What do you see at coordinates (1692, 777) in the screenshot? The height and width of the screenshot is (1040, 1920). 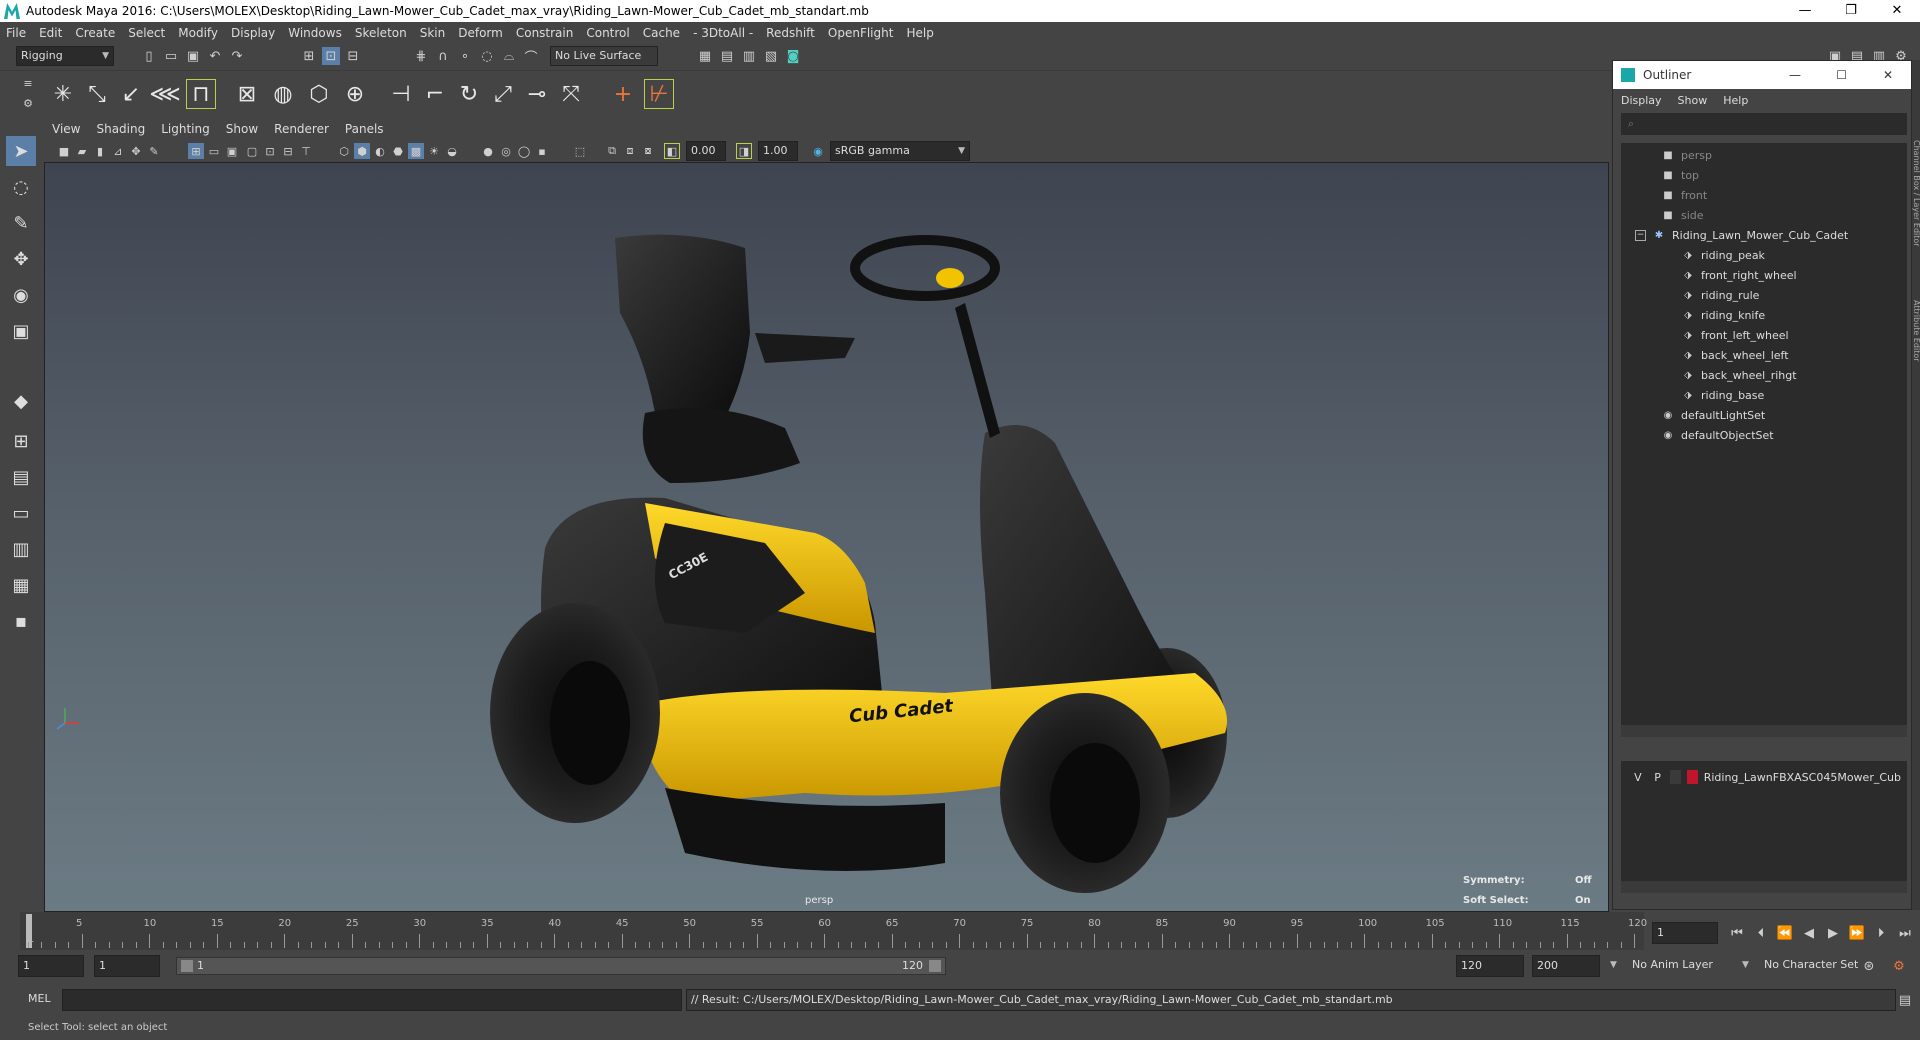 I see `layer-color-swatch` at bounding box center [1692, 777].